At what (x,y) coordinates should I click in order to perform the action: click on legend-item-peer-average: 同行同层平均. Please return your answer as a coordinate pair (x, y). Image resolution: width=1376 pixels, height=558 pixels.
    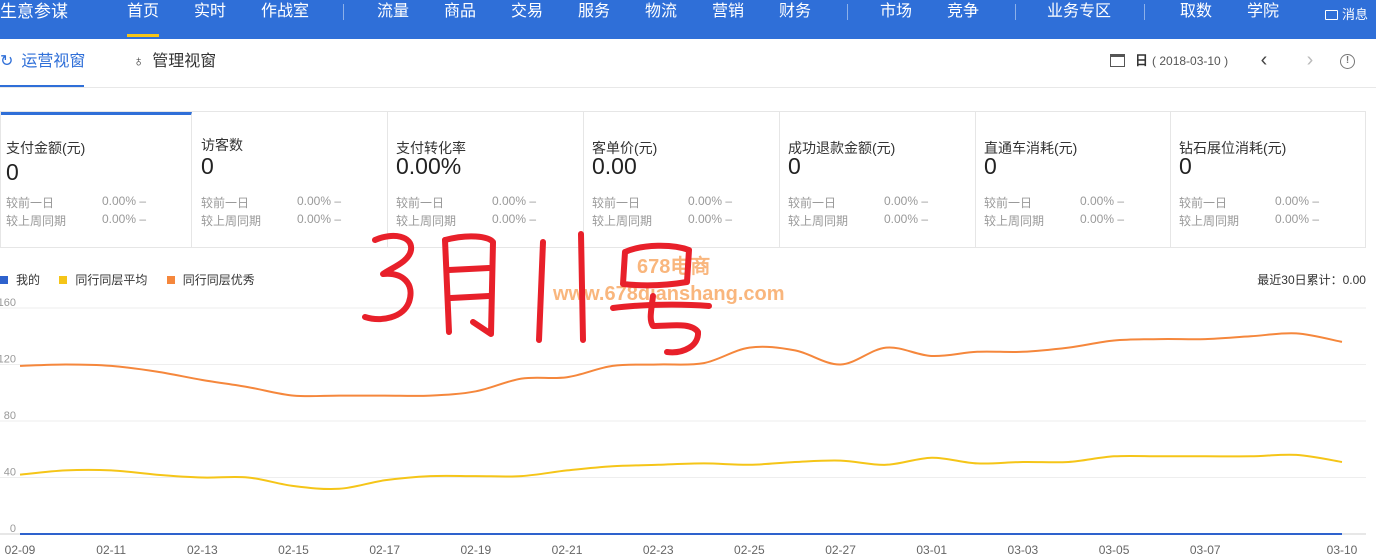
    Looking at the image, I should click on (103, 279).